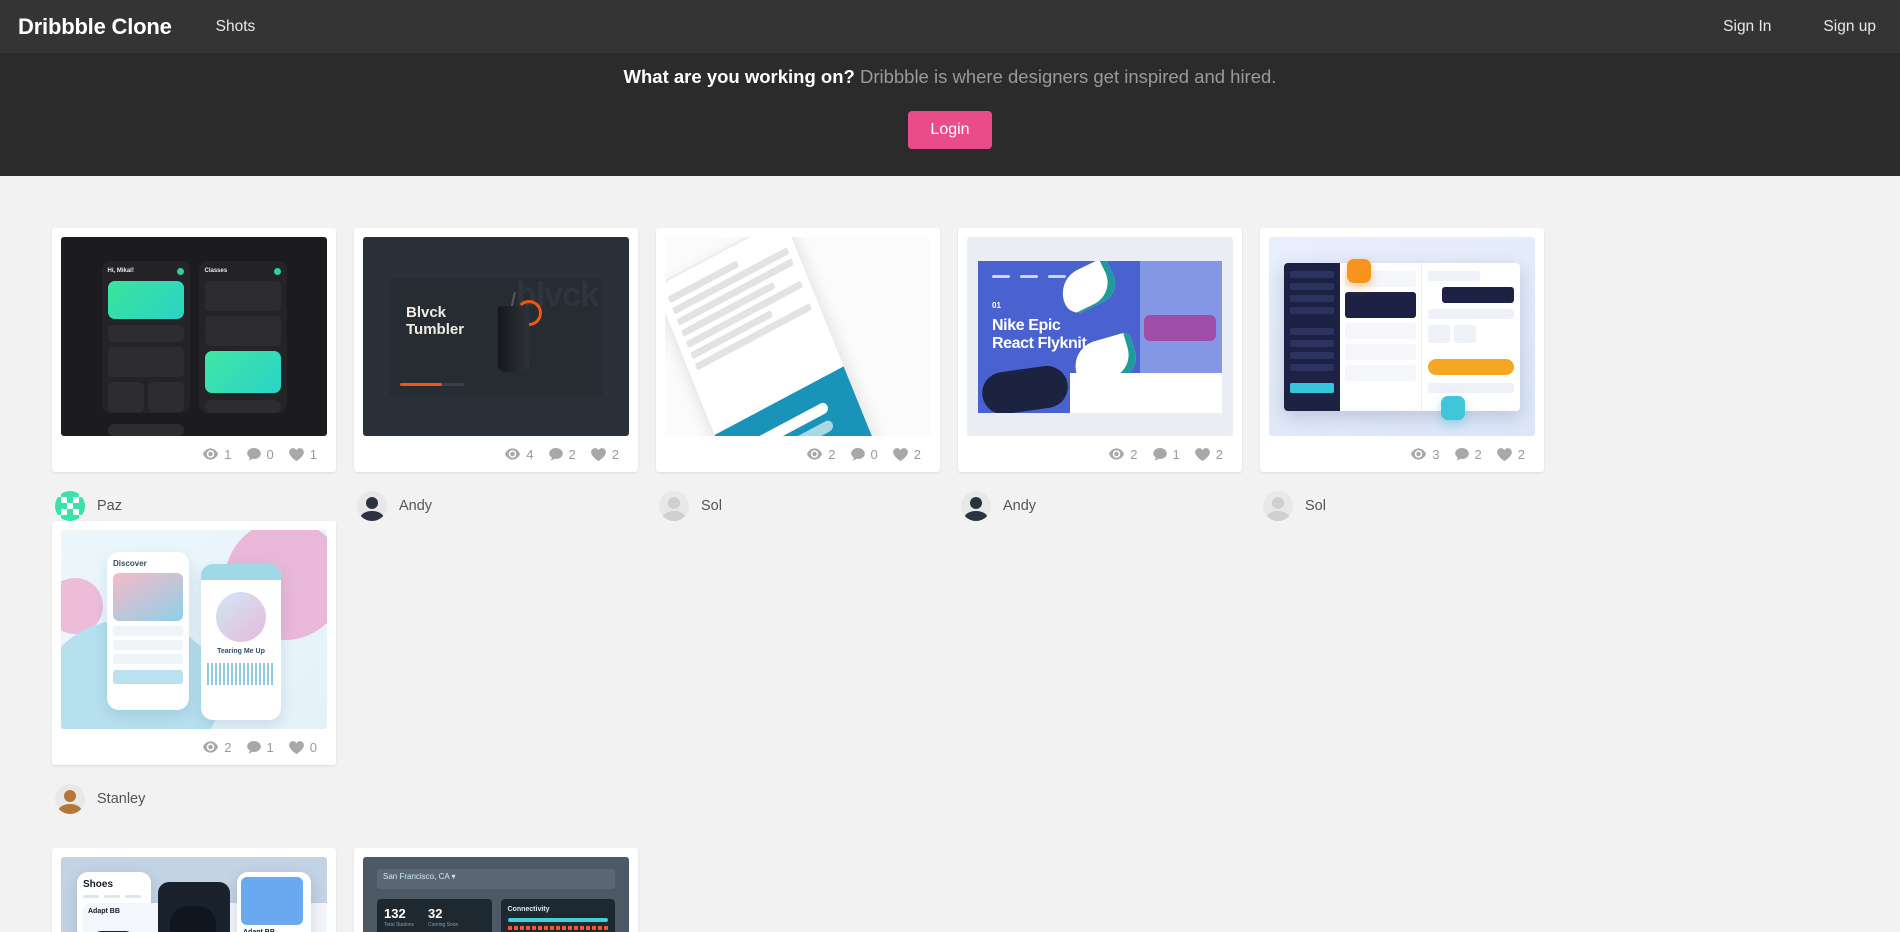 The width and height of the screenshot is (1900, 932). I want to click on shot-cell: ShoesAdapt BBAdapt BB$350644Monse, so click(203, 890).